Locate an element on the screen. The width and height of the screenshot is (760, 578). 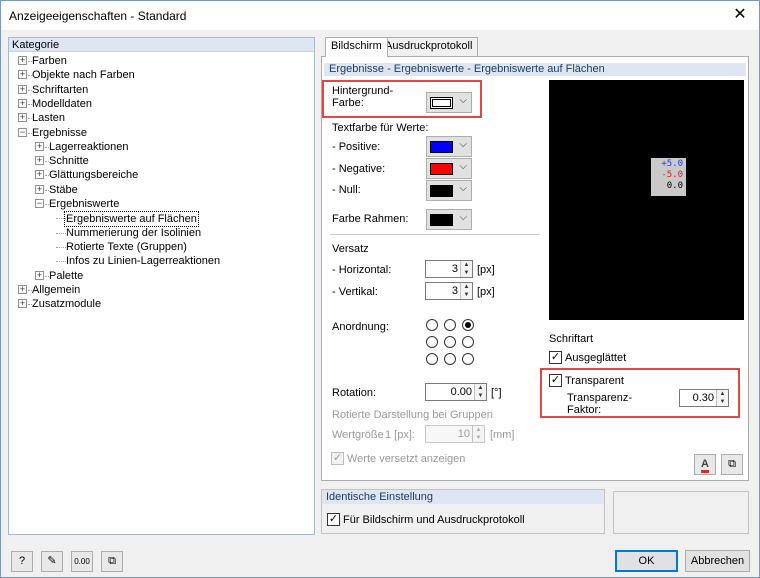
number-format-icon: 0.00 is located at coordinates (82, 561).